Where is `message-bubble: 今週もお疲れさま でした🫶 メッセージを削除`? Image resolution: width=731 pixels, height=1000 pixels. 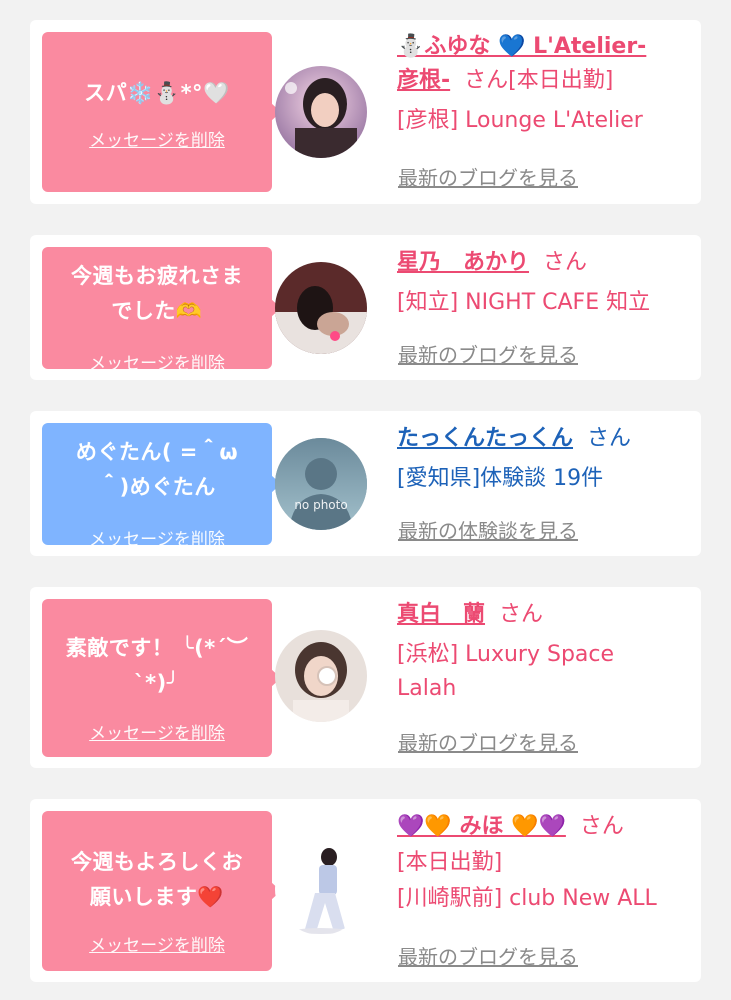 message-bubble: 今週もお疲れさま でした🫶 メッセージを削除 is located at coordinates (161, 310).